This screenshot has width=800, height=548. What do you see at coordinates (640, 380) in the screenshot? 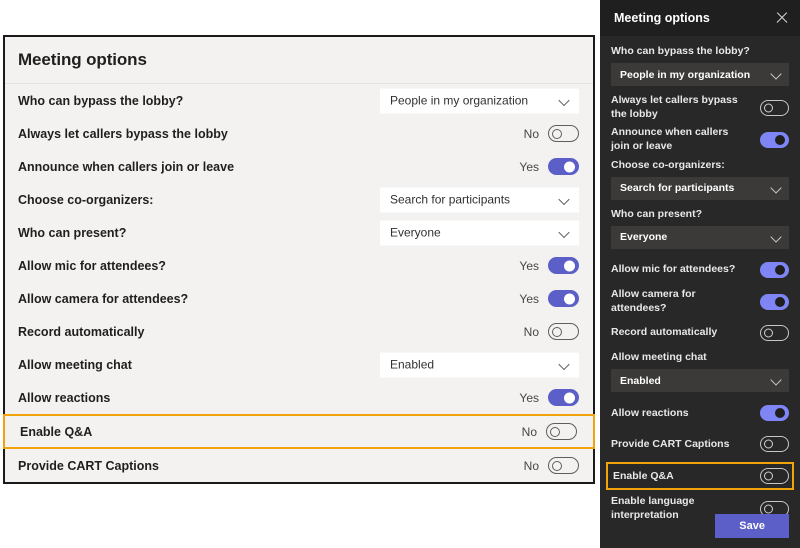
I see `settings-dropdown-value: Enabled` at bounding box center [640, 380].